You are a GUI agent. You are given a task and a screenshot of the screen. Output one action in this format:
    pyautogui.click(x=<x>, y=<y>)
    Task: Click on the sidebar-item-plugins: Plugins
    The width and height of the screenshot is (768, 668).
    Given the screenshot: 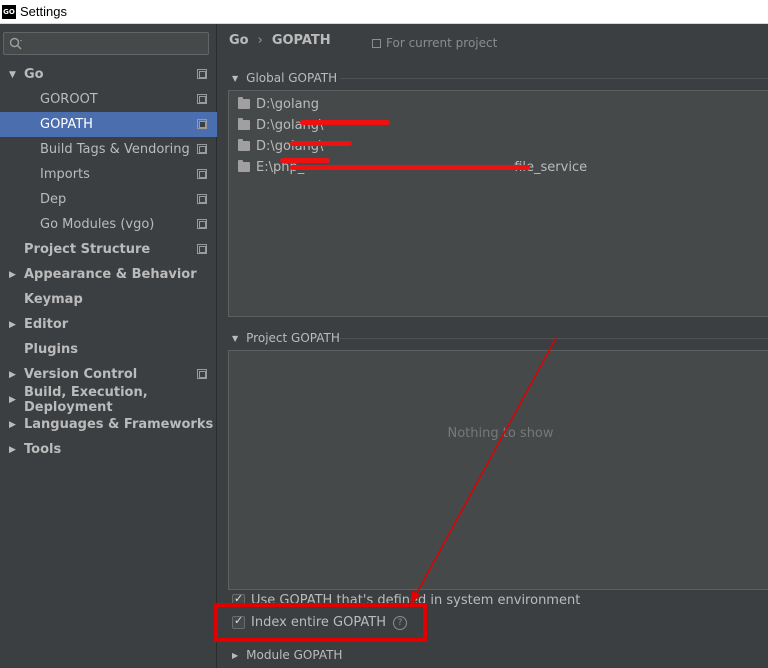 What is the action you would take?
    pyautogui.click(x=108, y=349)
    